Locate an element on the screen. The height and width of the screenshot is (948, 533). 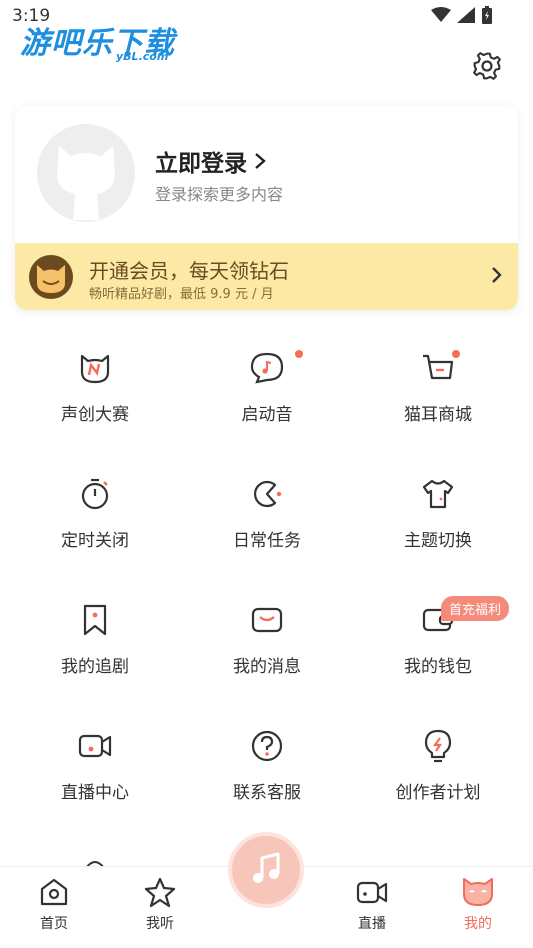
tab-label: 我听 is located at coordinates (160, 924).